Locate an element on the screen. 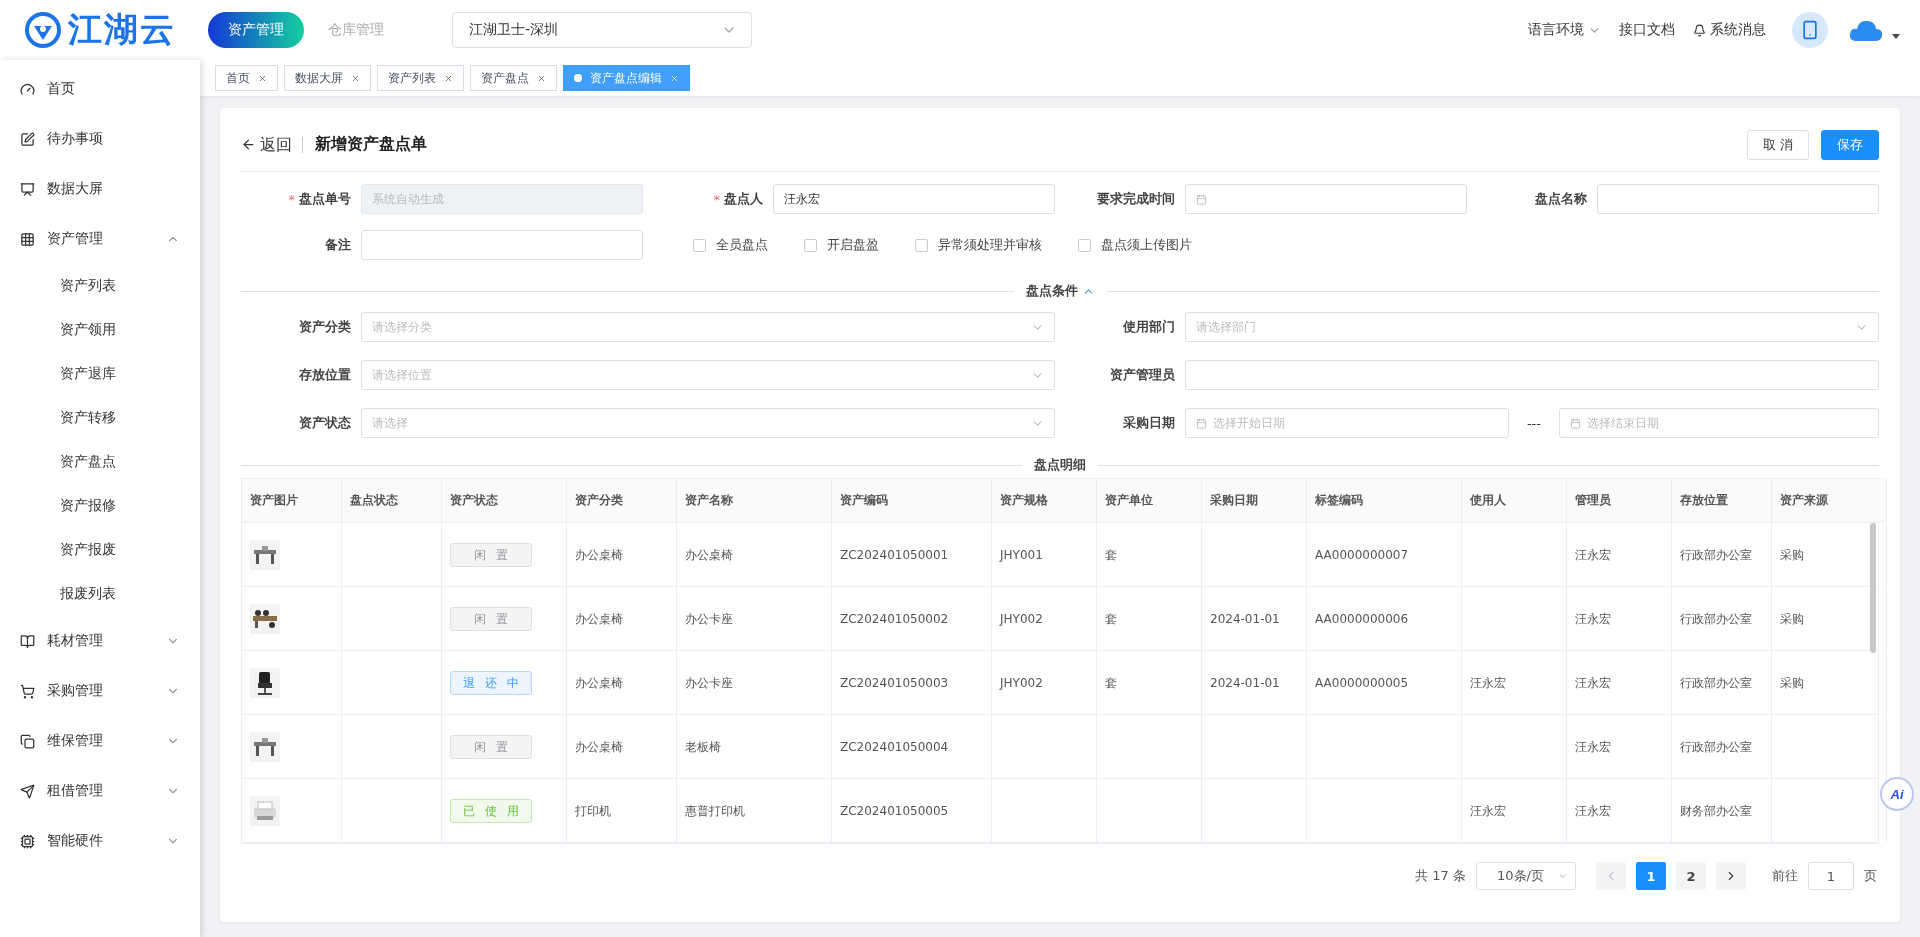  sidebar-item: 维保管理 is located at coordinates (100, 741).